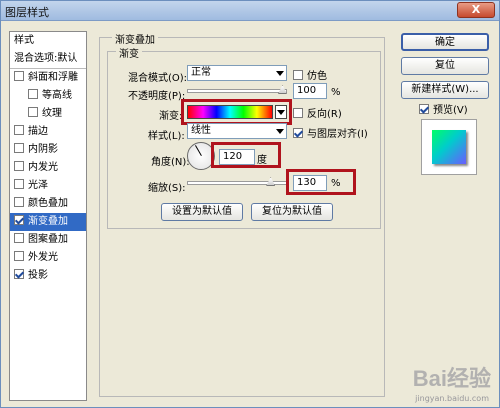 The height and width of the screenshot is (408, 500). What do you see at coordinates (57, 95) in the screenshot?
I see `sidebar-item-label: 等高线` at bounding box center [57, 95].